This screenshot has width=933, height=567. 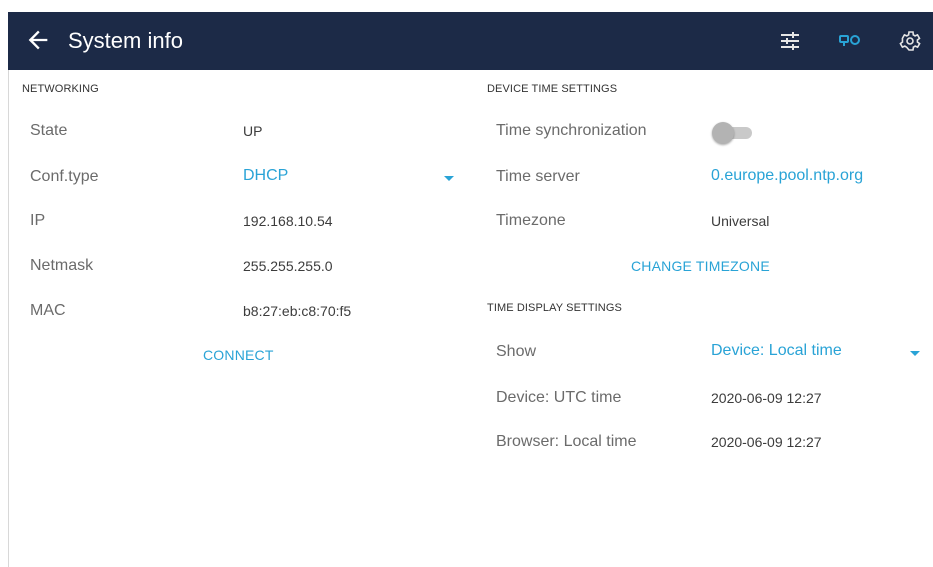 I want to click on gear-icon, so click(x=910, y=41).